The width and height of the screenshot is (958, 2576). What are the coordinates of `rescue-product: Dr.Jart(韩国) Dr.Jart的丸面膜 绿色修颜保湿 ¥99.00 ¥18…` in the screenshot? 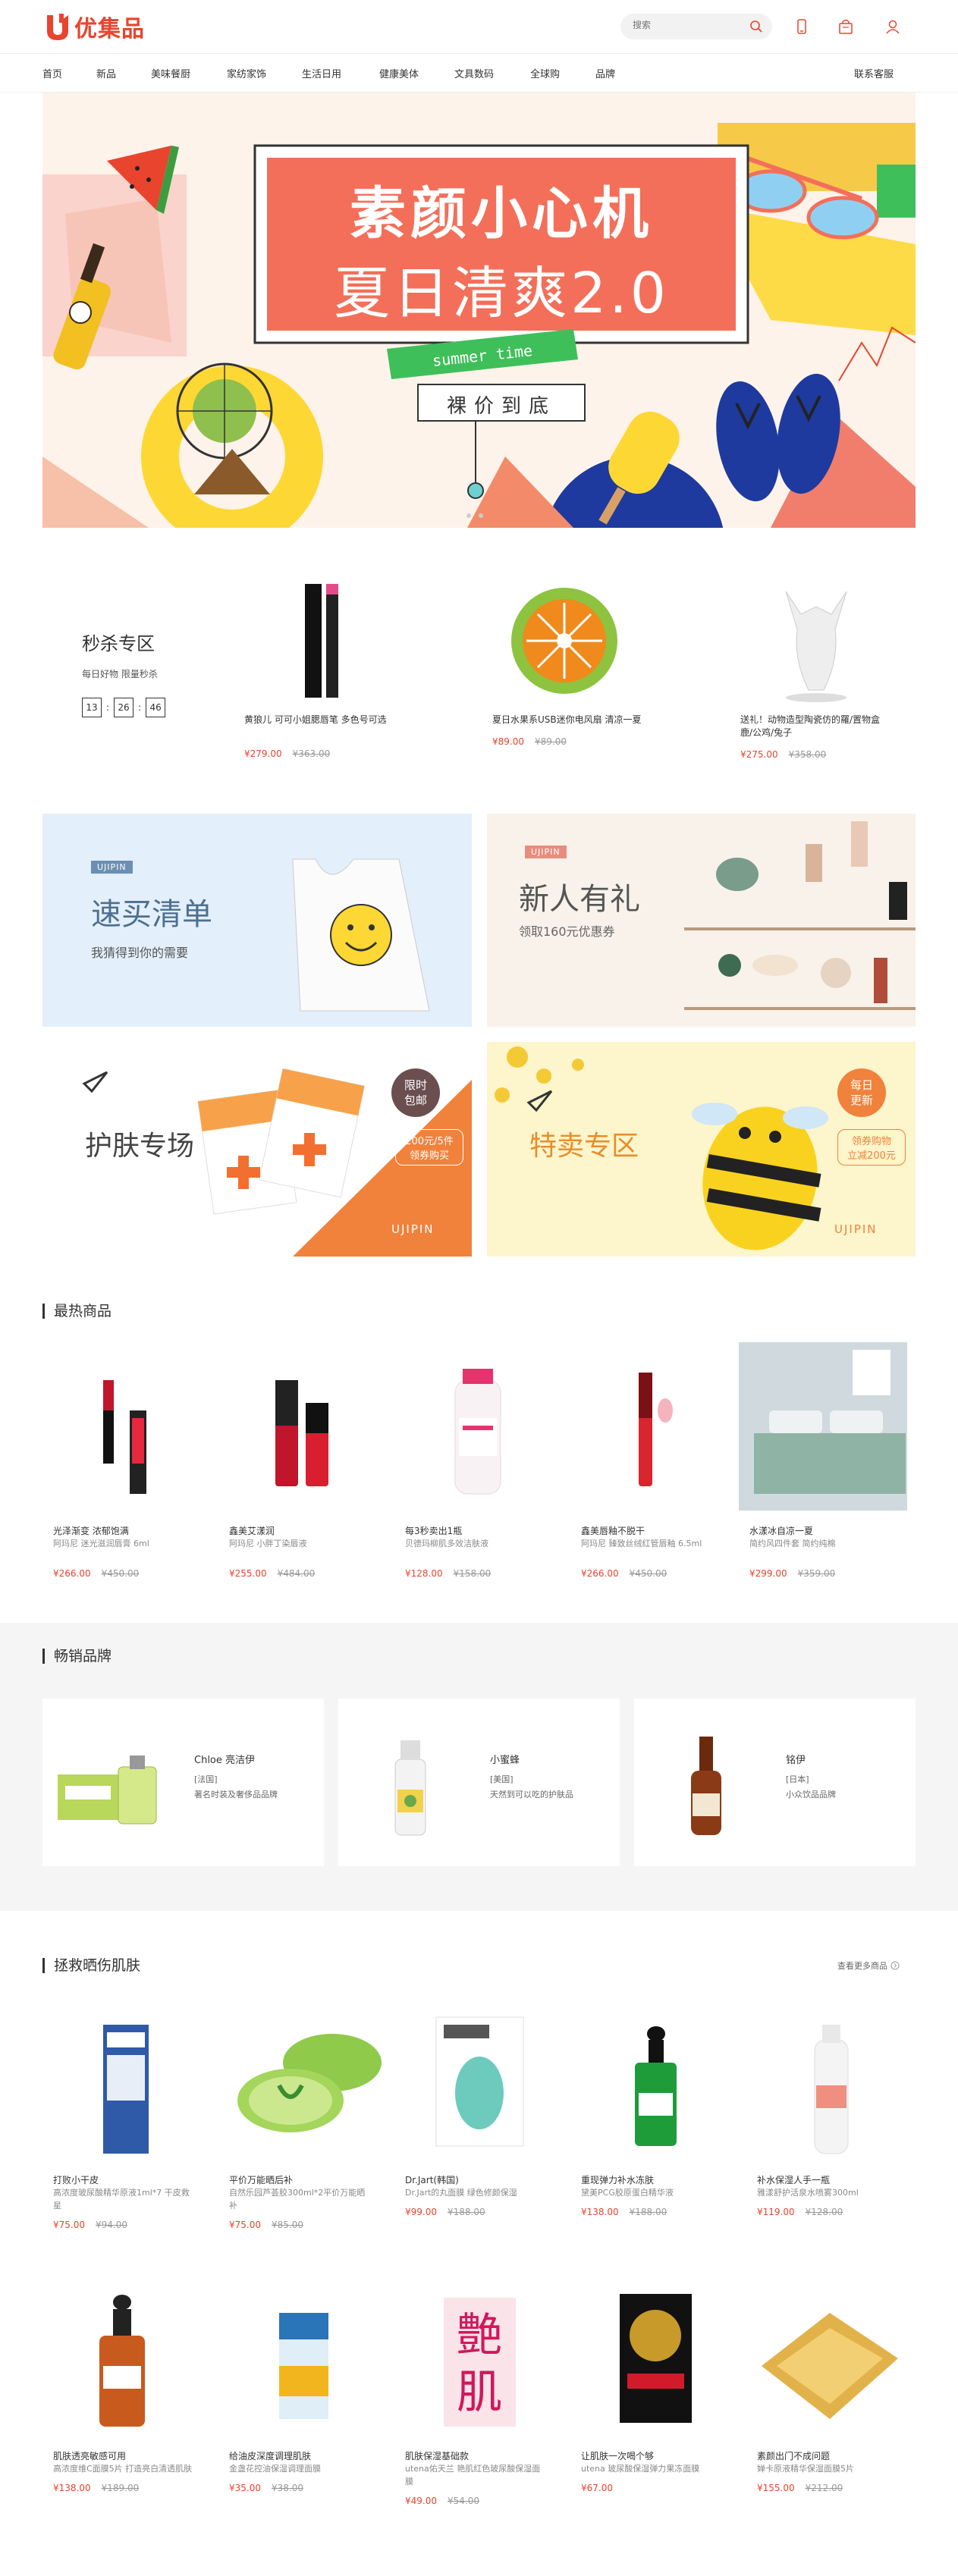 It's located at (478, 2114).